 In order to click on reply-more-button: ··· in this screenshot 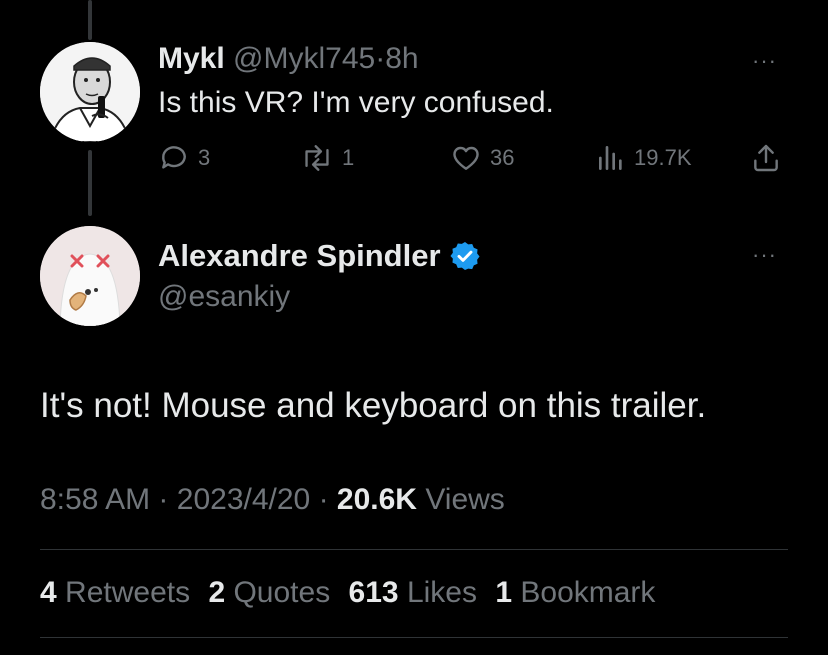, I will do `click(764, 61)`.